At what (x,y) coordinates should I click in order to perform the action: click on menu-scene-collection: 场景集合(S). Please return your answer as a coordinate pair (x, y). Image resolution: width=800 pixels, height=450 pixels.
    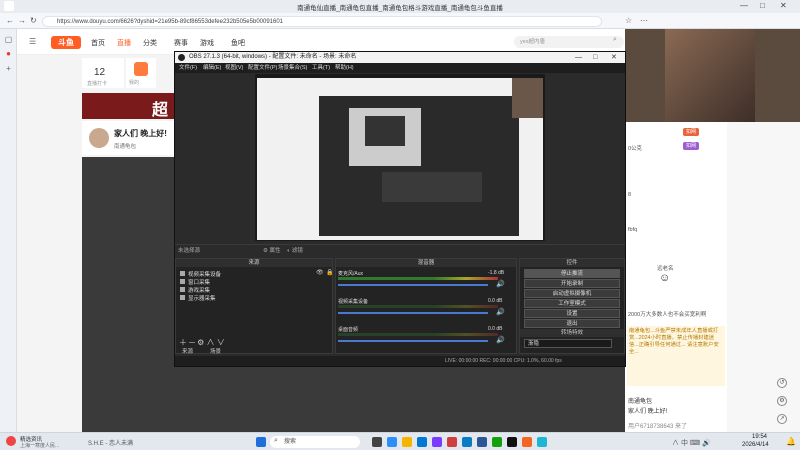
    Looking at the image, I should click on (292, 68).